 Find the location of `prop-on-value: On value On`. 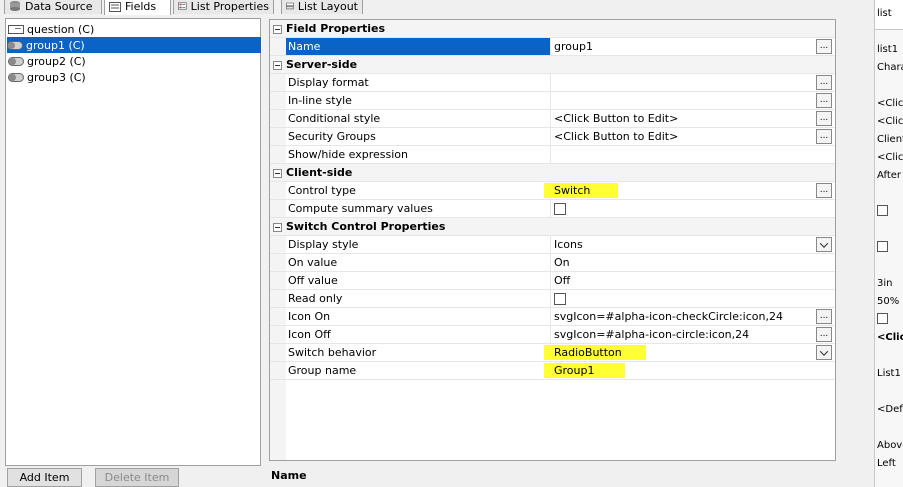

prop-on-value: On value On is located at coordinates (552, 263).